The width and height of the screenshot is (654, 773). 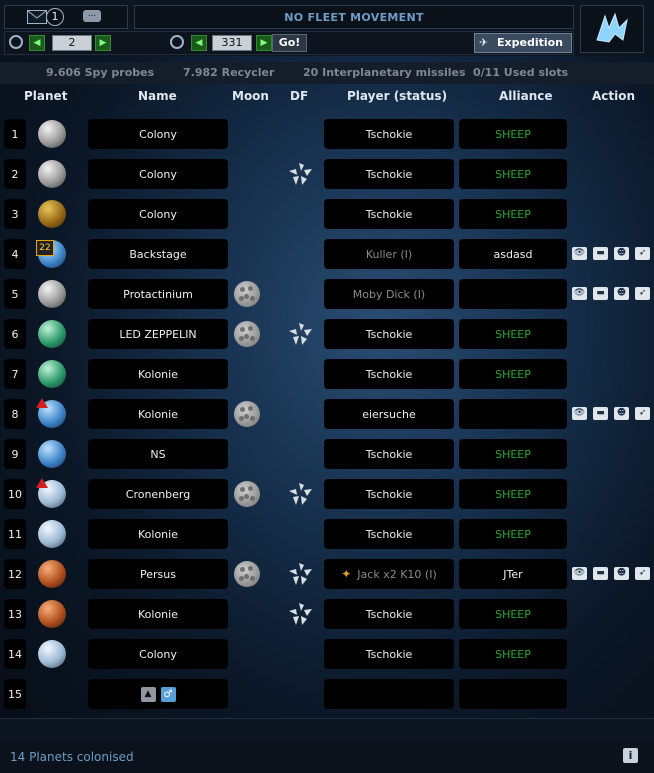 I want to click on alliance-tag: asdasd, so click(x=513, y=254).